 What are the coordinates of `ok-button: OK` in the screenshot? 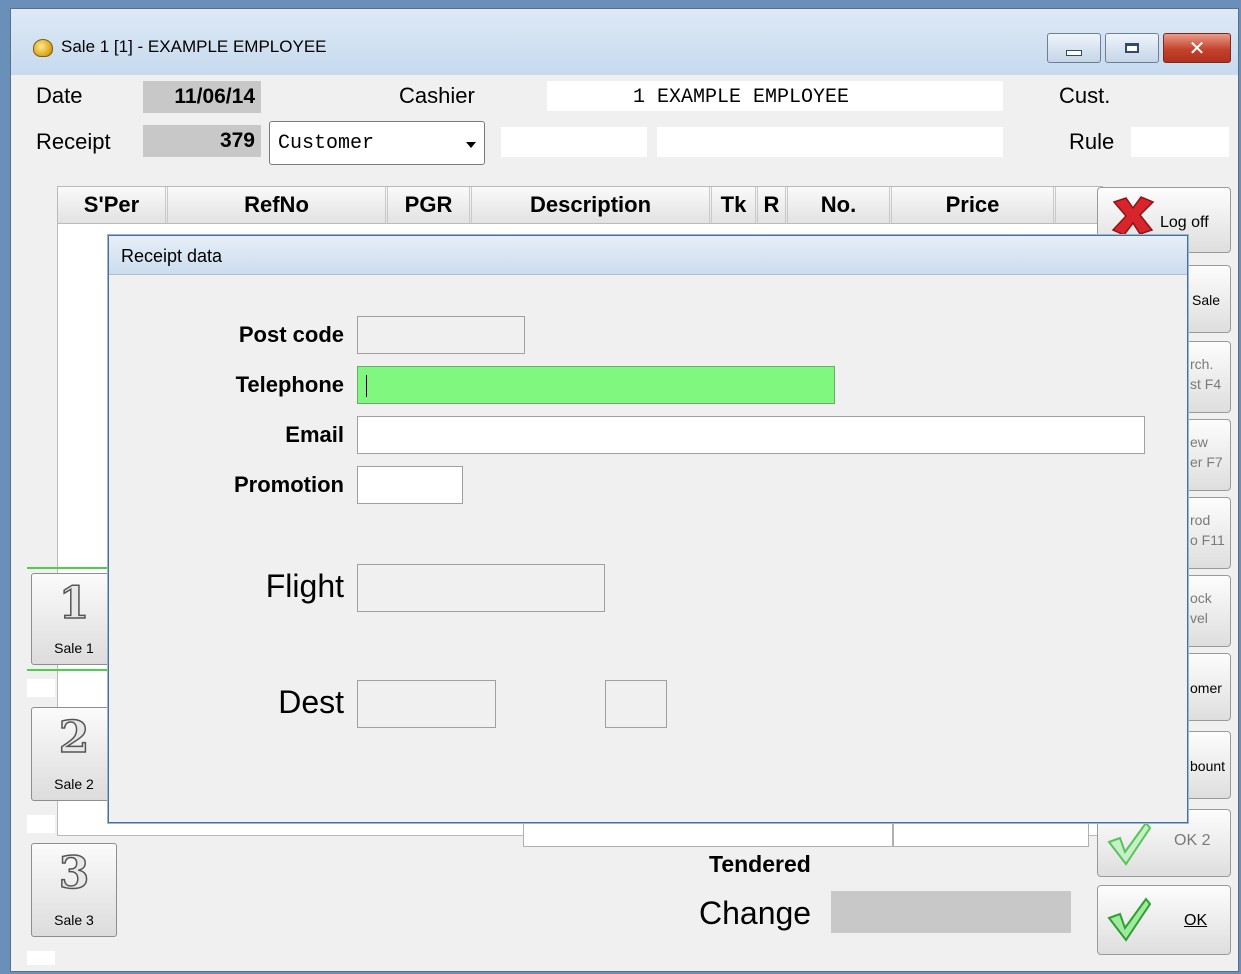 It's located at (1164, 920).